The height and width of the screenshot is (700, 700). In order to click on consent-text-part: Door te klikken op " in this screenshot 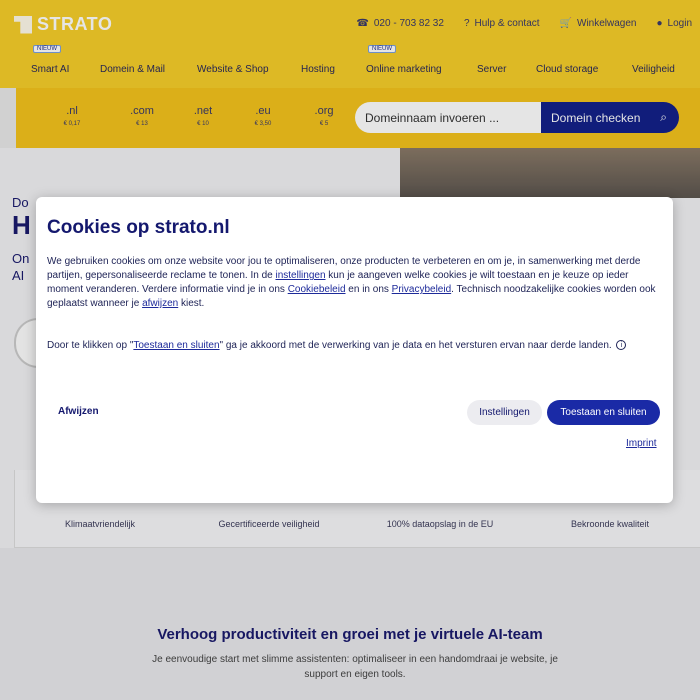, I will do `click(90, 345)`.